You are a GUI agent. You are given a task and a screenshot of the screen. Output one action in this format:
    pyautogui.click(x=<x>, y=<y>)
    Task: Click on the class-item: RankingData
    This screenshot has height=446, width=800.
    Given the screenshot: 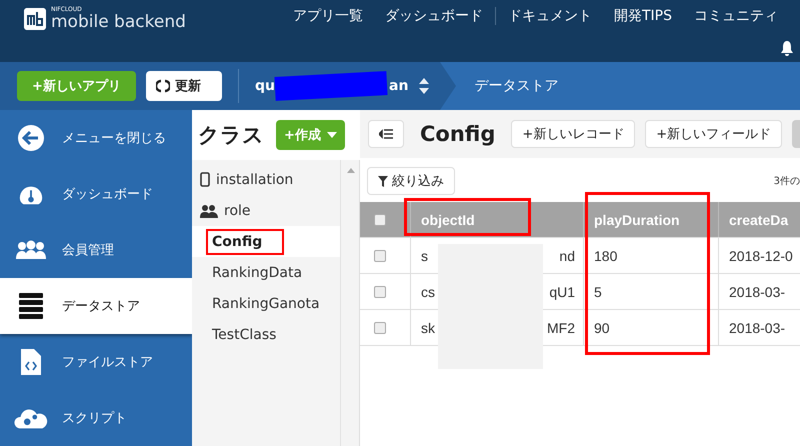 What is the action you would take?
    pyautogui.click(x=257, y=272)
    